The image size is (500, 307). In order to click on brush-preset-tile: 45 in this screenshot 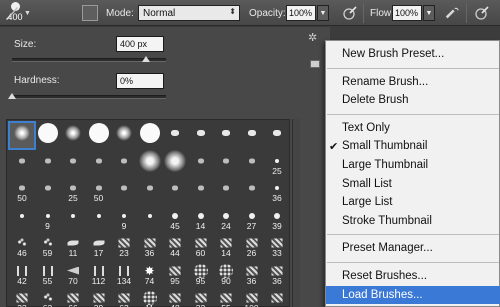, I will do `click(175, 218)`.